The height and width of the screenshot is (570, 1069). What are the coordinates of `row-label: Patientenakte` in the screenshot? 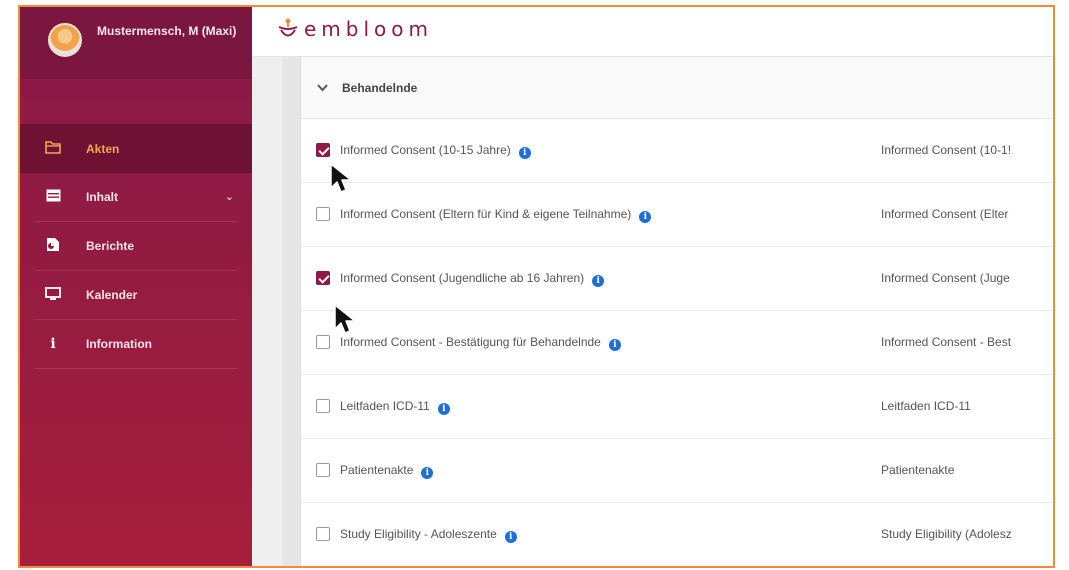 It's located at (377, 470).